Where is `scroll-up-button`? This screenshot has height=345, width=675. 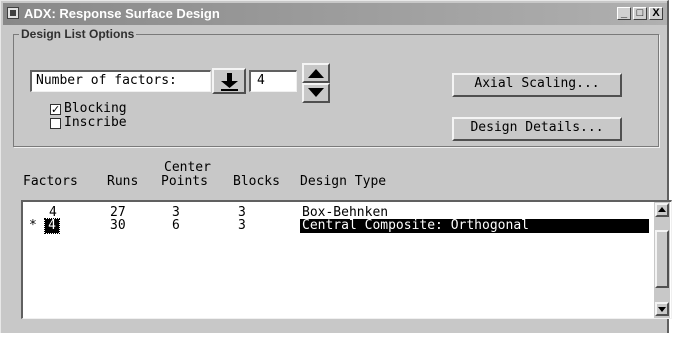 scroll-up-button is located at coordinates (662, 210).